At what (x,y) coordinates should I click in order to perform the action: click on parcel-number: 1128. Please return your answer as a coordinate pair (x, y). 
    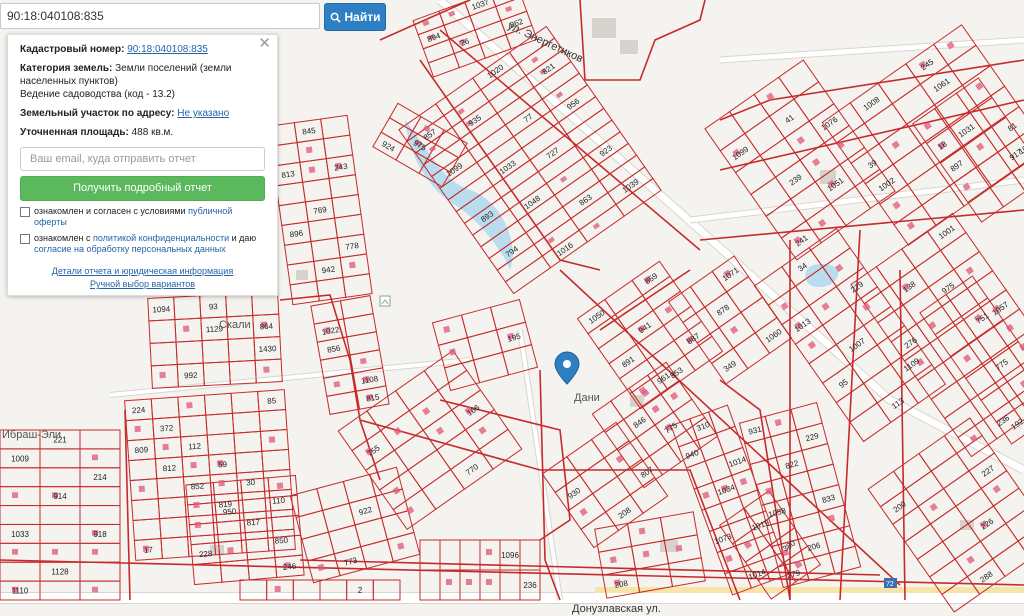
    Looking at the image, I should click on (60, 572).